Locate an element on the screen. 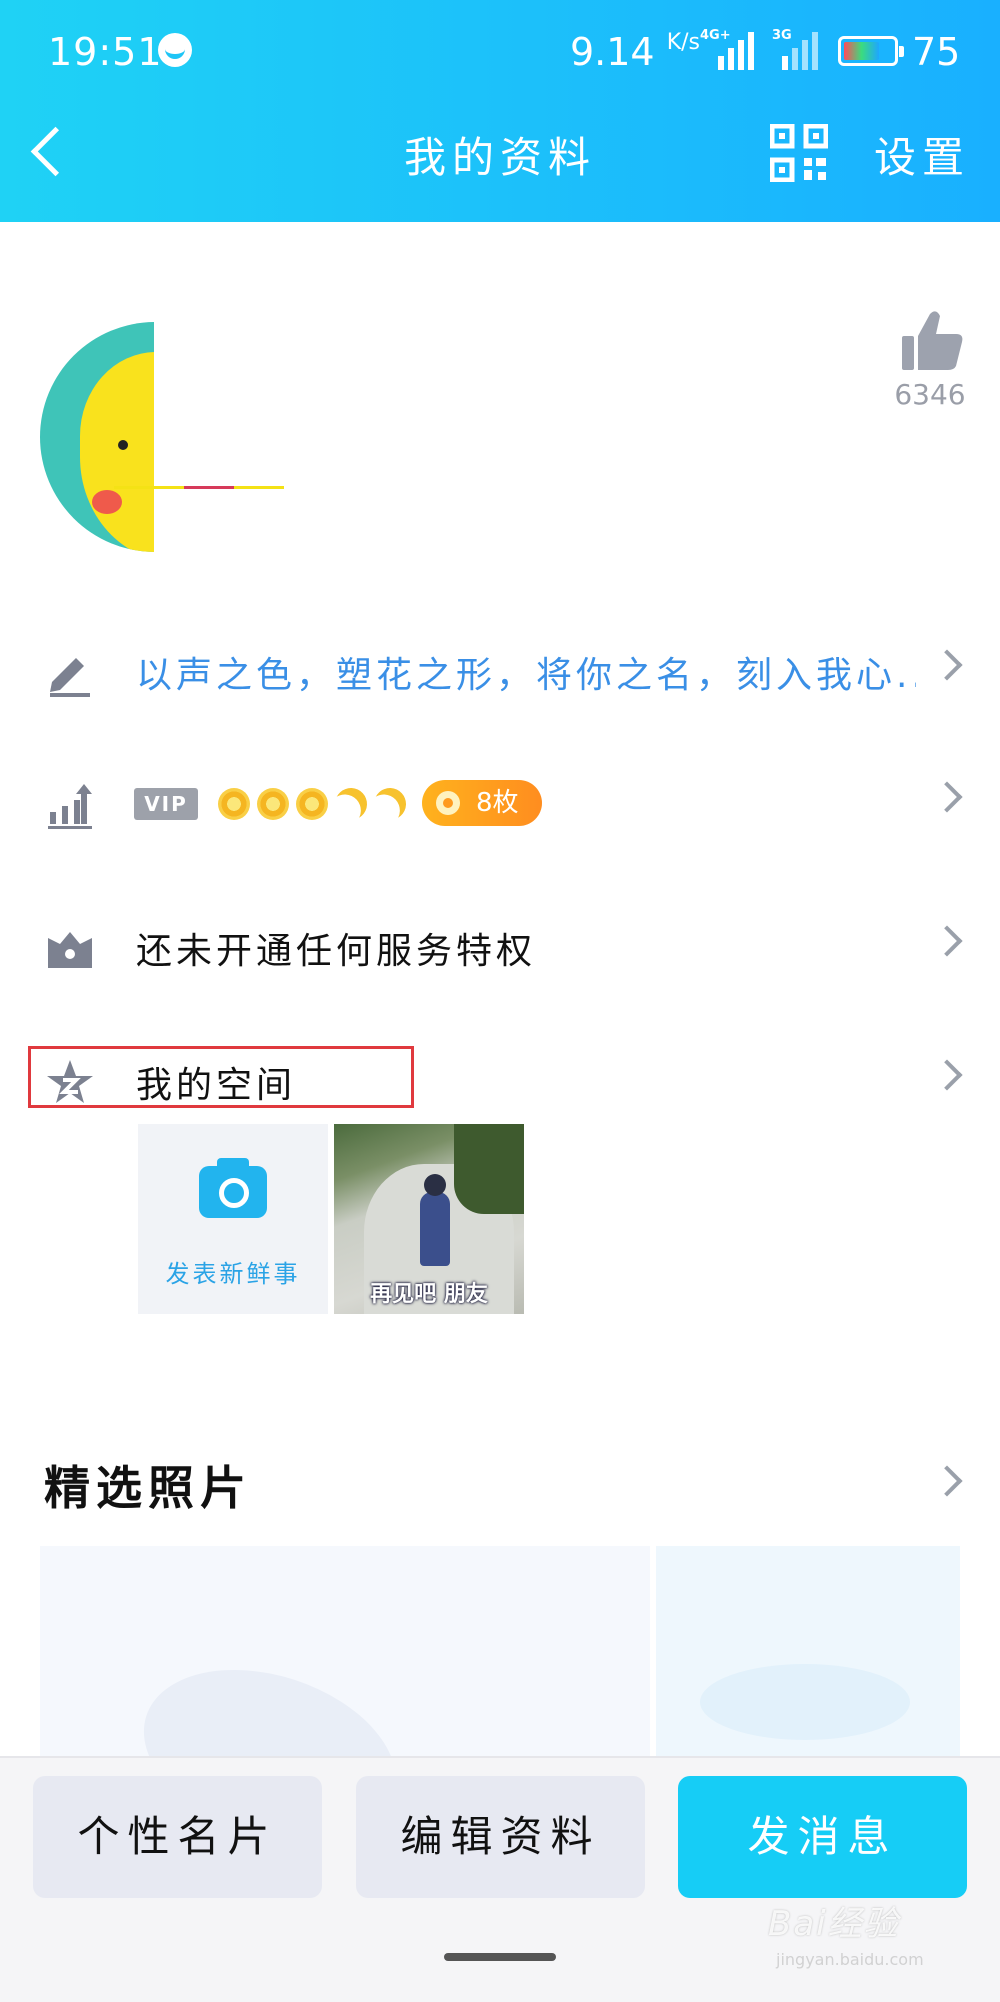 The width and height of the screenshot is (1000, 2002). battery-fill is located at coordinates (861, 51).